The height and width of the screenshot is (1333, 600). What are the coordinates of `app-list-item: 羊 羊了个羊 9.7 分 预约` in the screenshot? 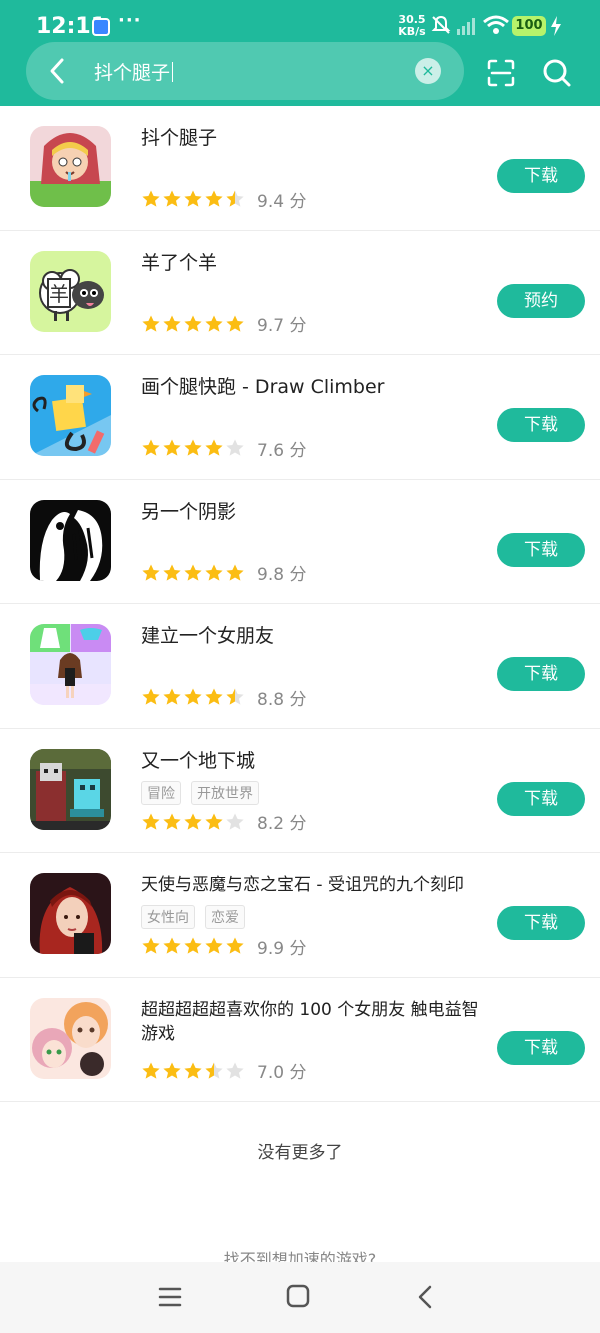 It's located at (300, 293).